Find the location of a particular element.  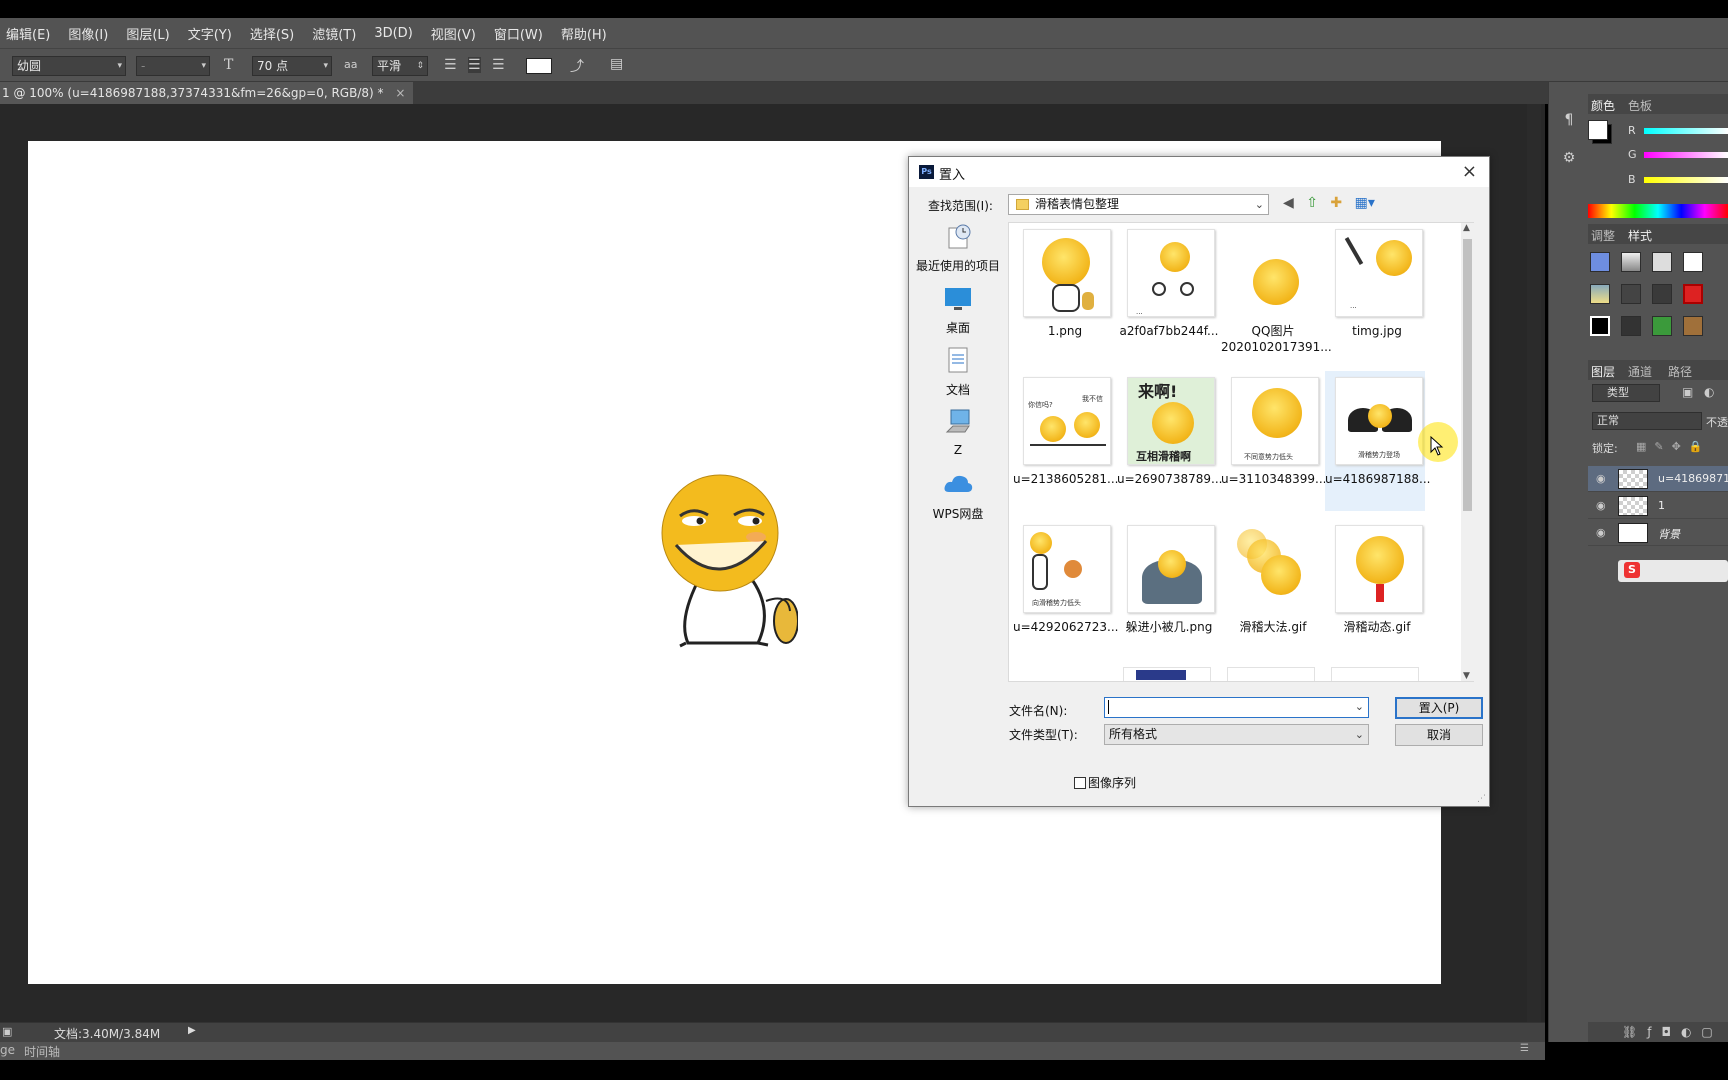

file-list-scrollbar: ▲ ▼ is located at coordinates (1467, 452).